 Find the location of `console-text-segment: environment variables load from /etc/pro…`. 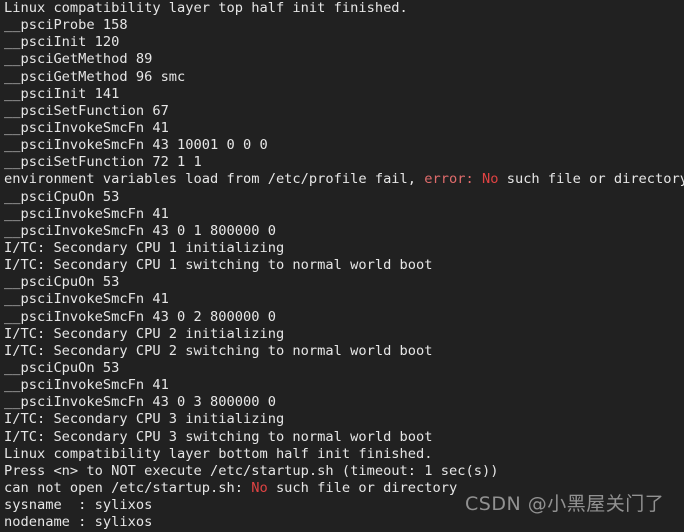

console-text-segment: environment variables load from /etc/pro… is located at coordinates (214, 179).